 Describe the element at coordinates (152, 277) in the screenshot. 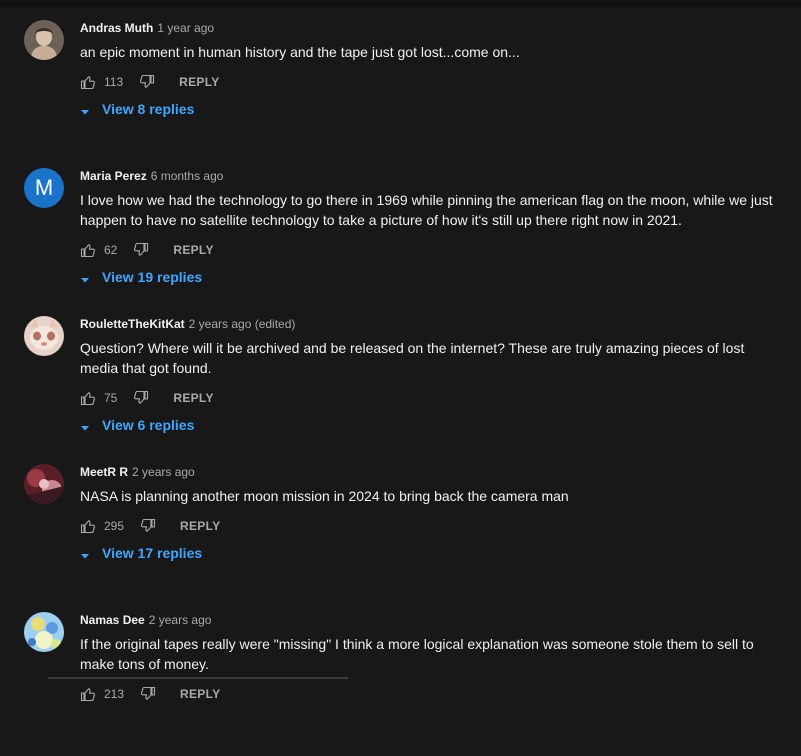

I see `view-replies-label: View 19 replies` at that location.